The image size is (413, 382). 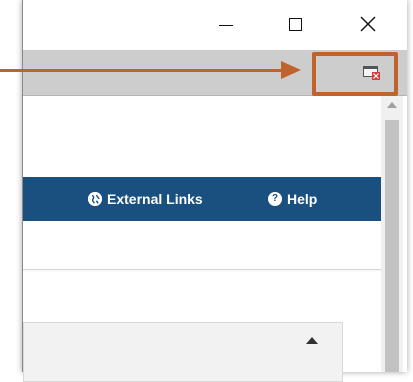 I want to click on title-bar, so click(x=215, y=25).